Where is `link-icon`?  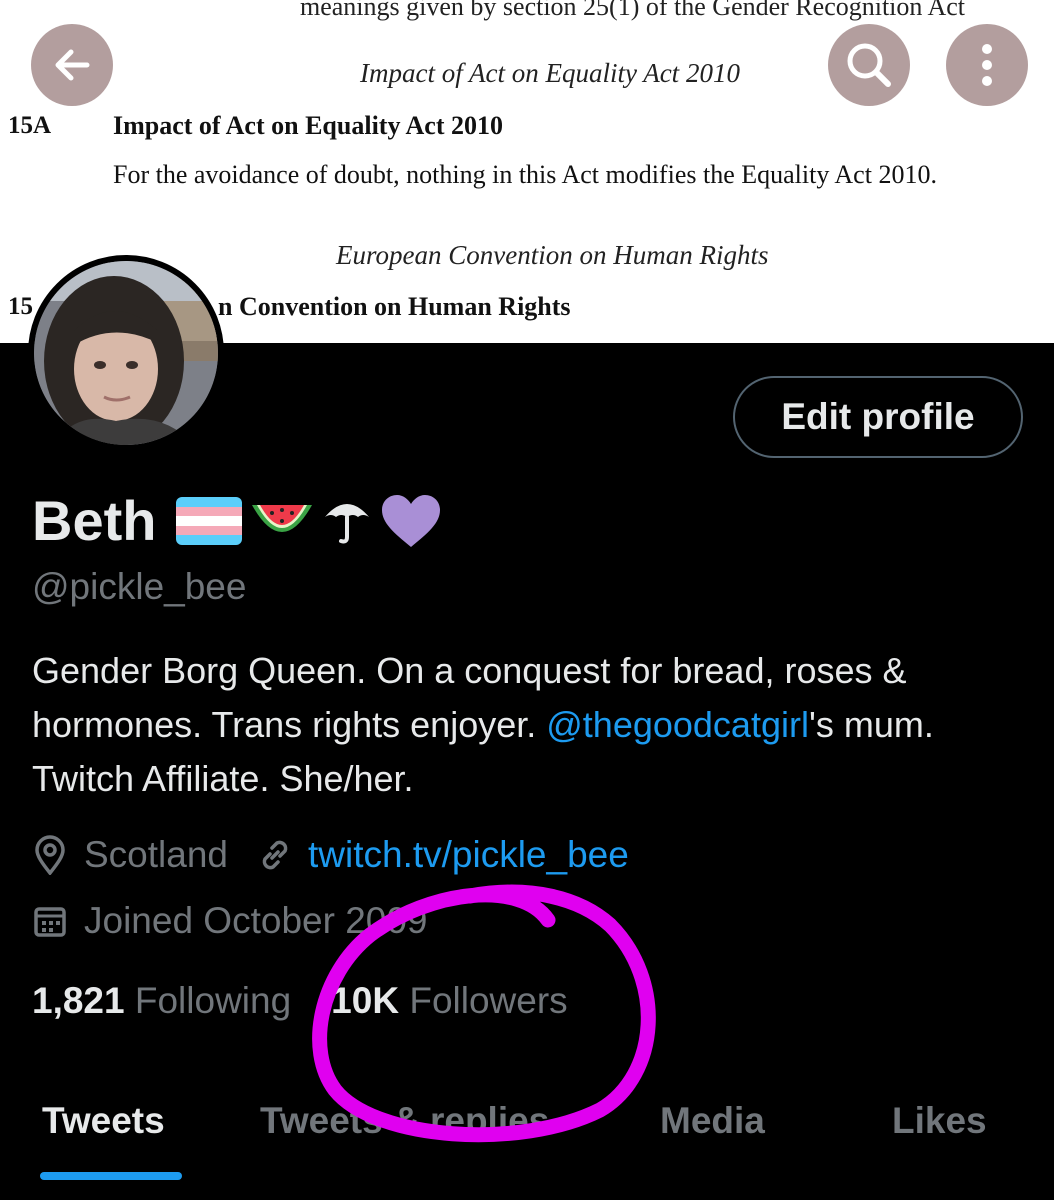 link-icon is located at coordinates (275, 855).